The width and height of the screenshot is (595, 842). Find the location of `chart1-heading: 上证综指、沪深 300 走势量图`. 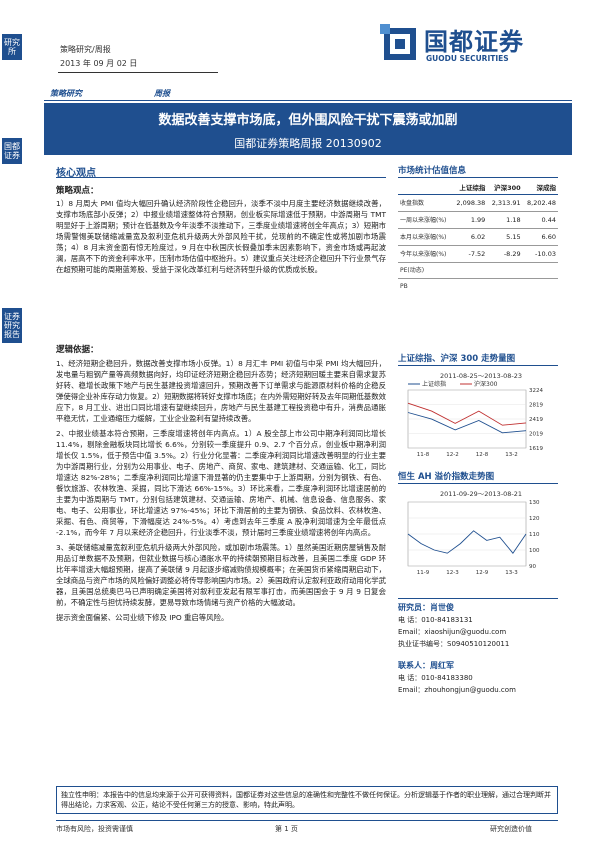

chart1-heading: 上证综指、沪深 300 走势量图 is located at coordinates (457, 359).